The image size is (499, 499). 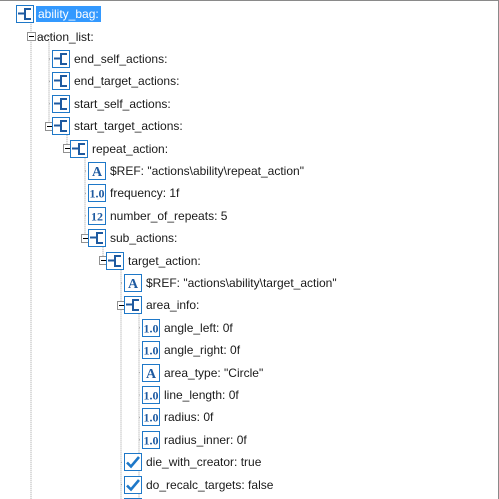 I want to click on tree-node-label: die_with_creator: true, so click(x=203, y=462).